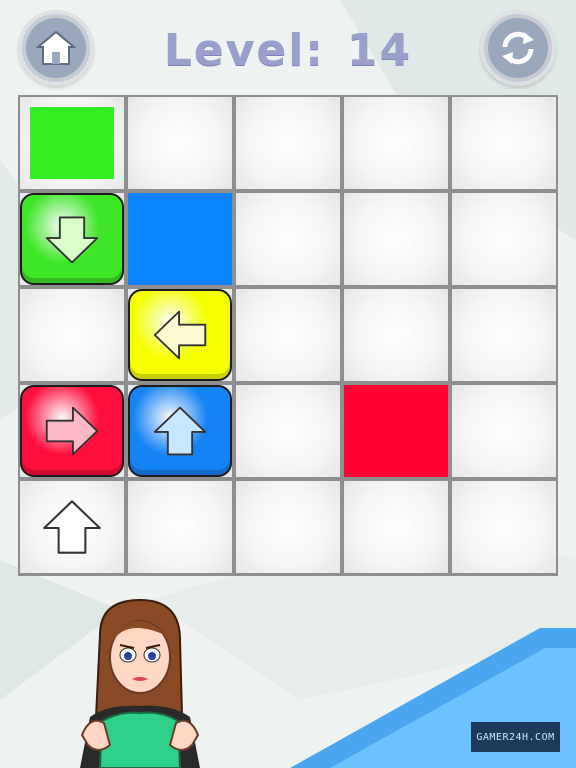 This screenshot has height=768, width=576. I want to click on home-button, so click(56, 48).